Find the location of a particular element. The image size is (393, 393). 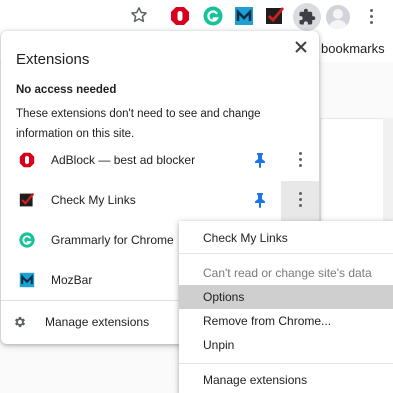

star-icon is located at coordinates (140, 16).